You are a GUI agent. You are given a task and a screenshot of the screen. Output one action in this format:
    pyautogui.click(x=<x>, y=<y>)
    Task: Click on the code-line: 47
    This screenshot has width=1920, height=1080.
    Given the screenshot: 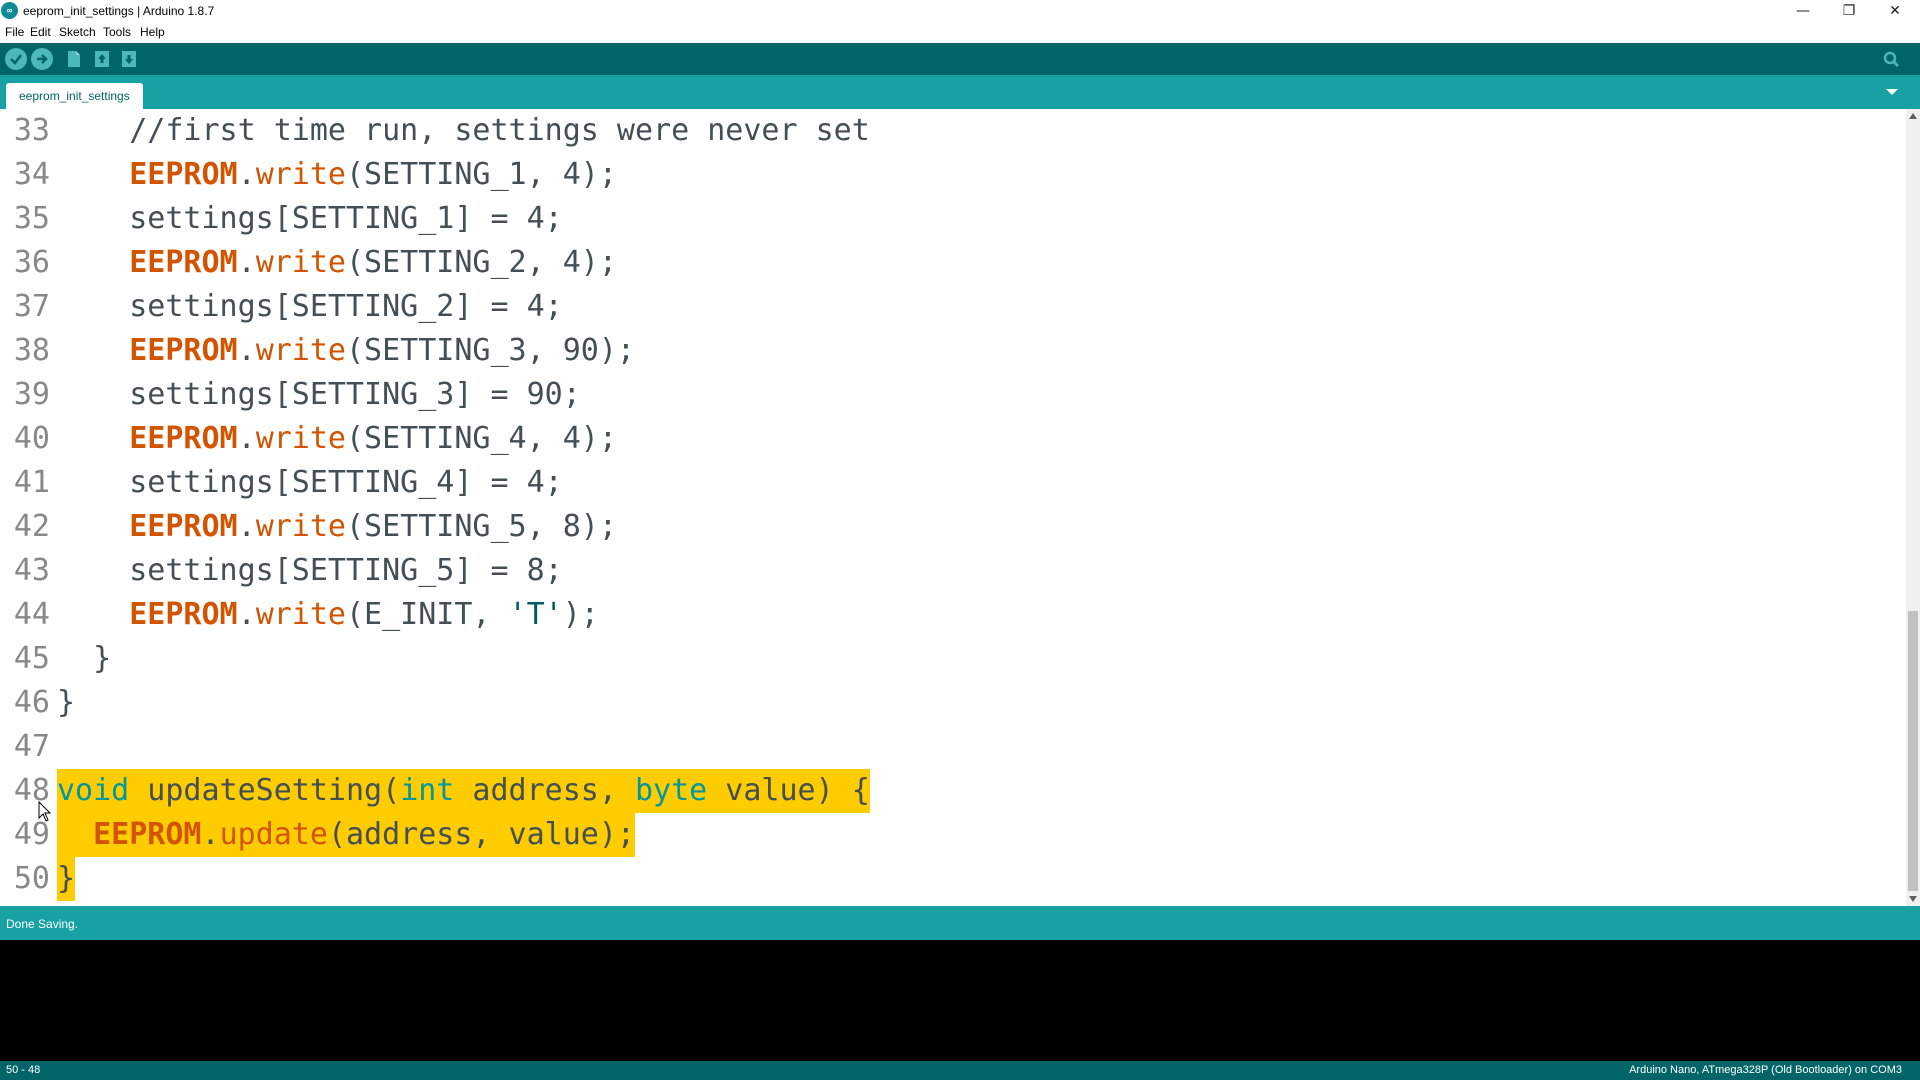 What is the action you would take?
    pyautogui.click(x=953, y=747)
    